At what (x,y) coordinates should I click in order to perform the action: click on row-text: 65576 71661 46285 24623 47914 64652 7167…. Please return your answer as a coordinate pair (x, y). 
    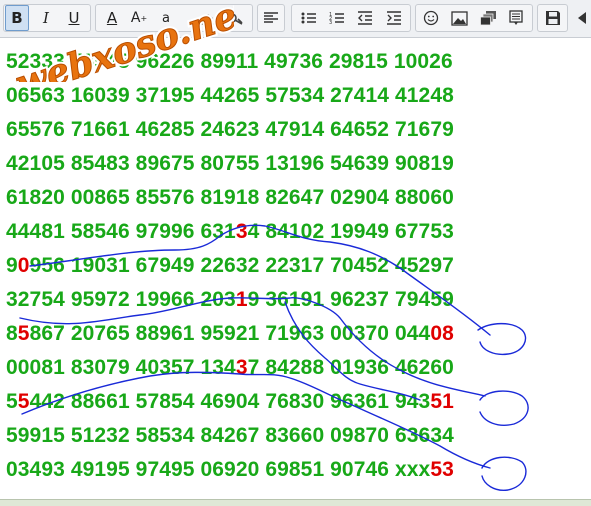
    Looking at the image, I should click on (230, 129).